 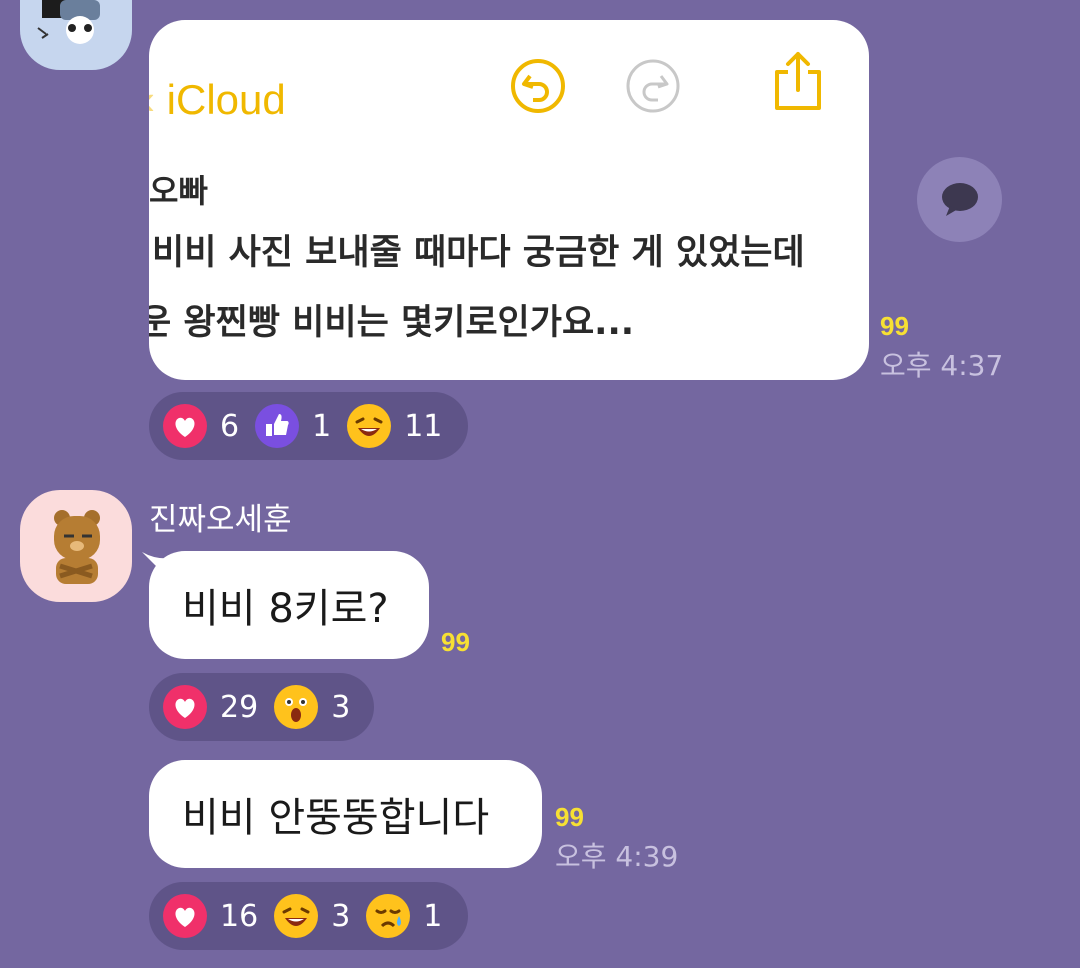 I want to click on reaction-count: 11, so click(x=423, y=426).